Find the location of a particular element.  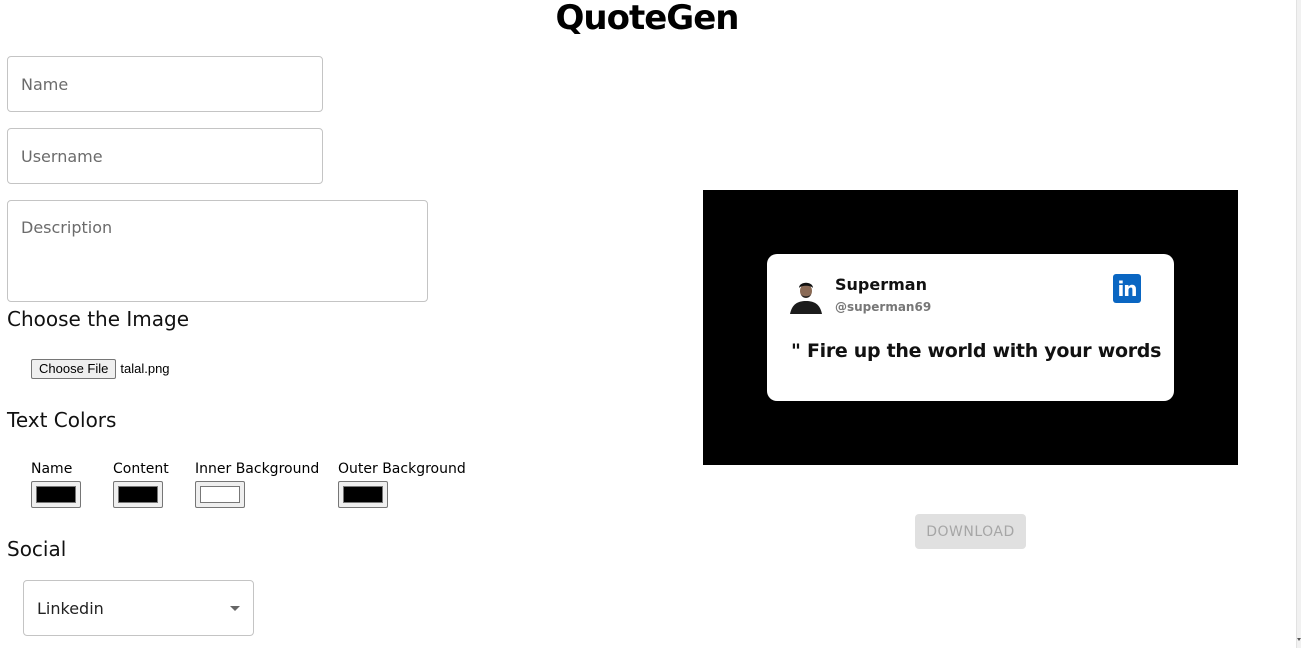

card-quote: " Fire up the world with your words is located at coordinates (976, 351).